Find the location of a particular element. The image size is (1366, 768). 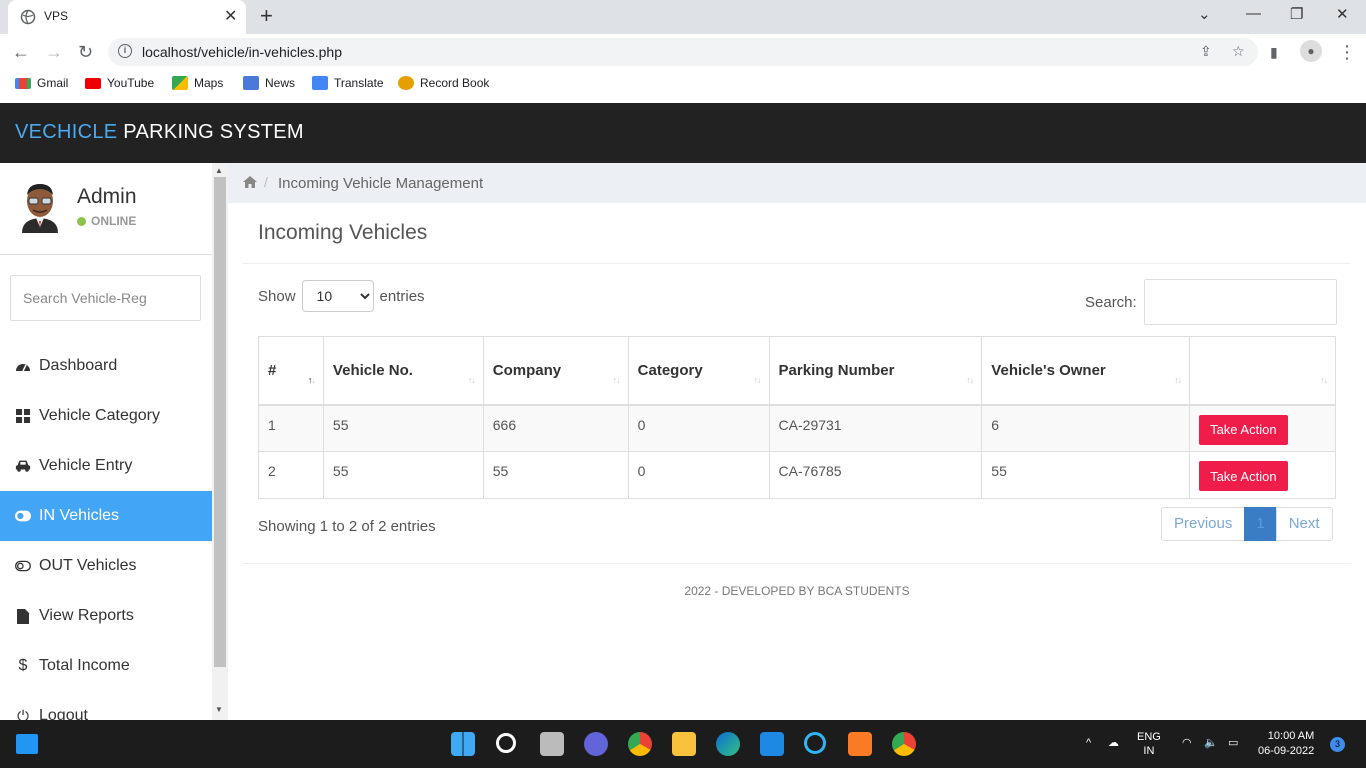

menu-dots-icon: ⋮ is located at coordinates (1347, 52).